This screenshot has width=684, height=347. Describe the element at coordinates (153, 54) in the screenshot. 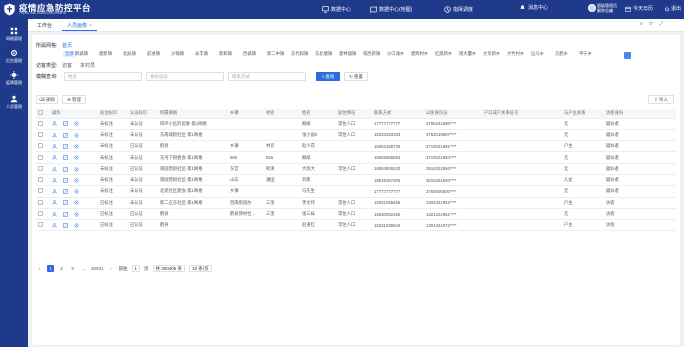

I see `town-filter-option: 前进镇` at that location.